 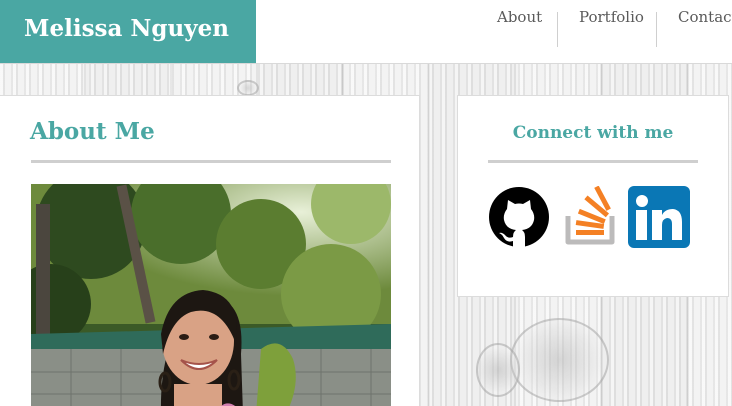 What do you see at coordinates (519, 17) in the screenshot?
I see `nav-about: About` at bounding box center [519, 17].